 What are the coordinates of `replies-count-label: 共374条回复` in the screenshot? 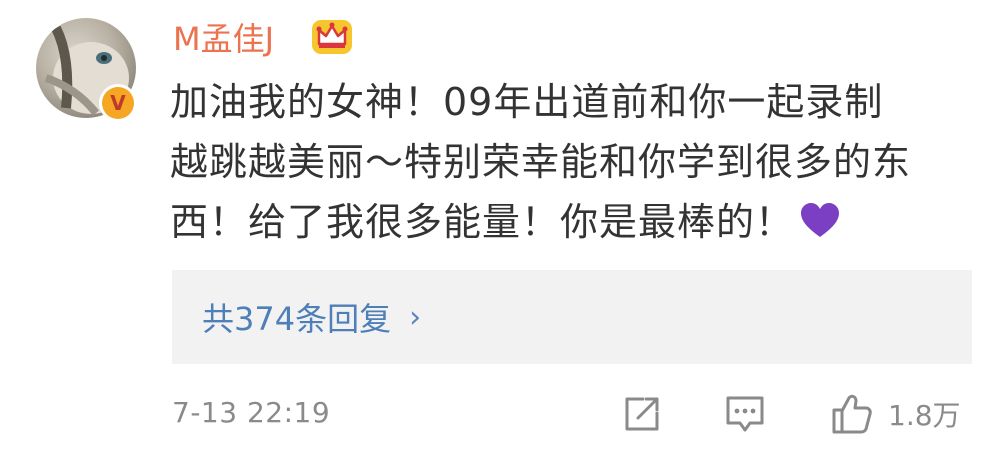 It's located at (297, 319).